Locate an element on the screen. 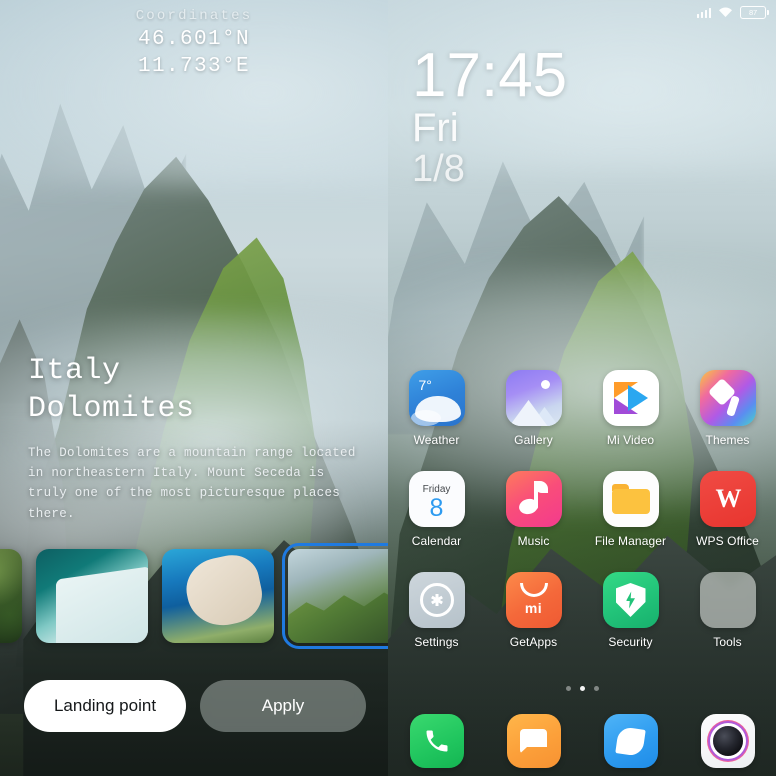 The image size is (776, 776). app-label-settings: Settings is located at coordinates (436, 642).